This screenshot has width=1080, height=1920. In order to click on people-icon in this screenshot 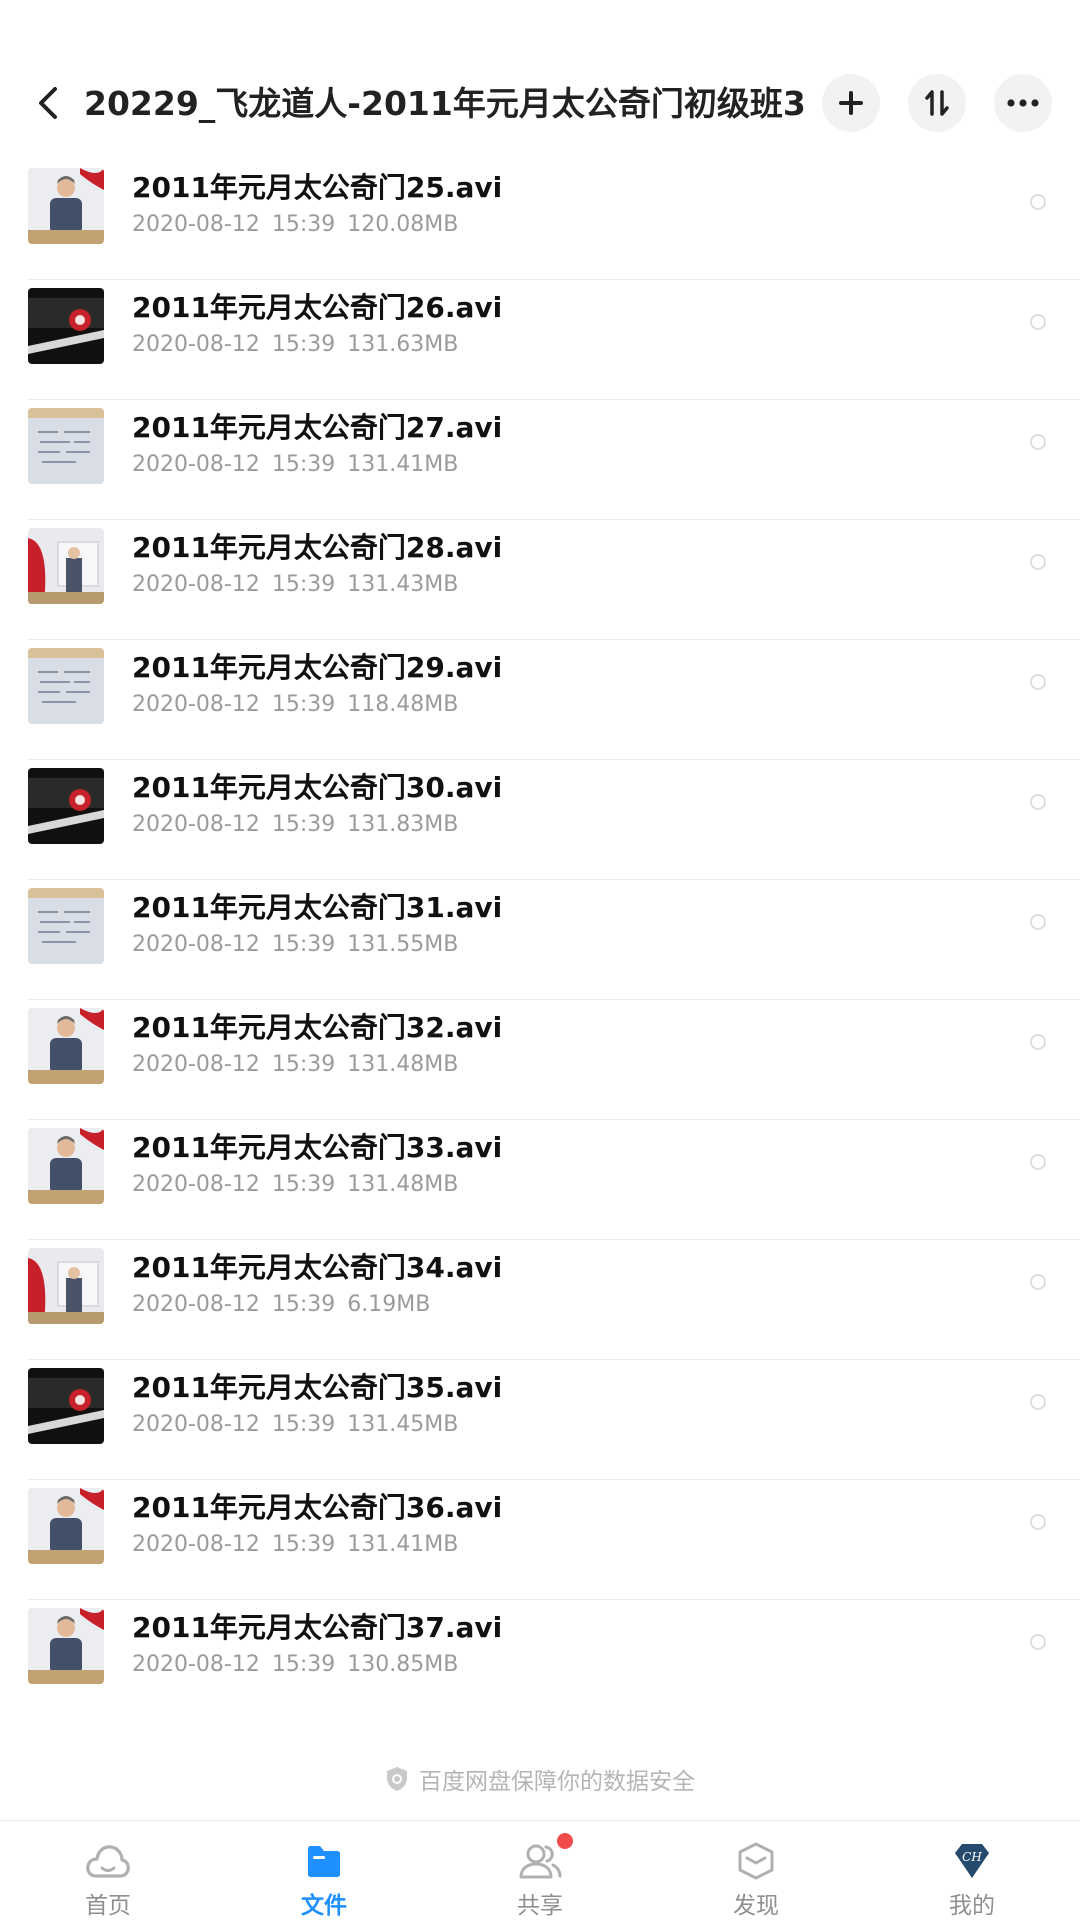, I will do `click(540, 1861)`.